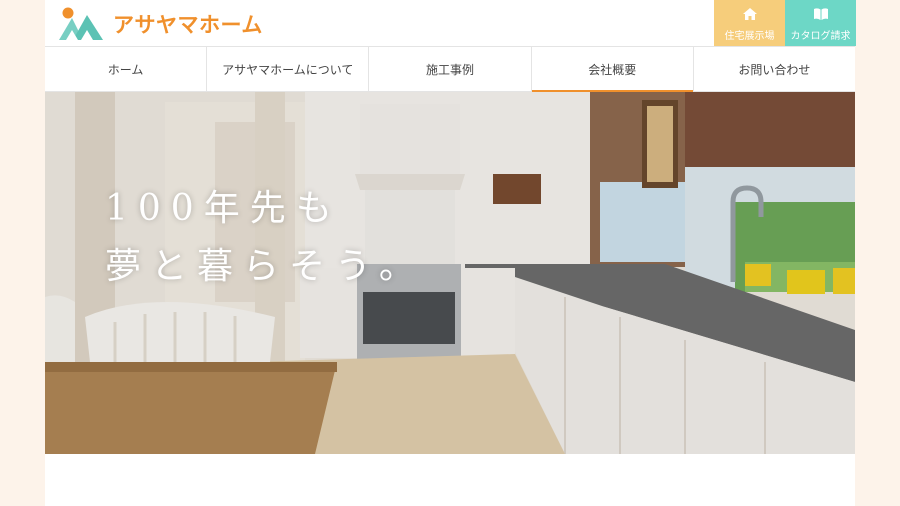  What do you see at coordinates (749, 36) in the screenshot?
I see `showroom-label: 住宅展示場` at bounding box center [749, 36].